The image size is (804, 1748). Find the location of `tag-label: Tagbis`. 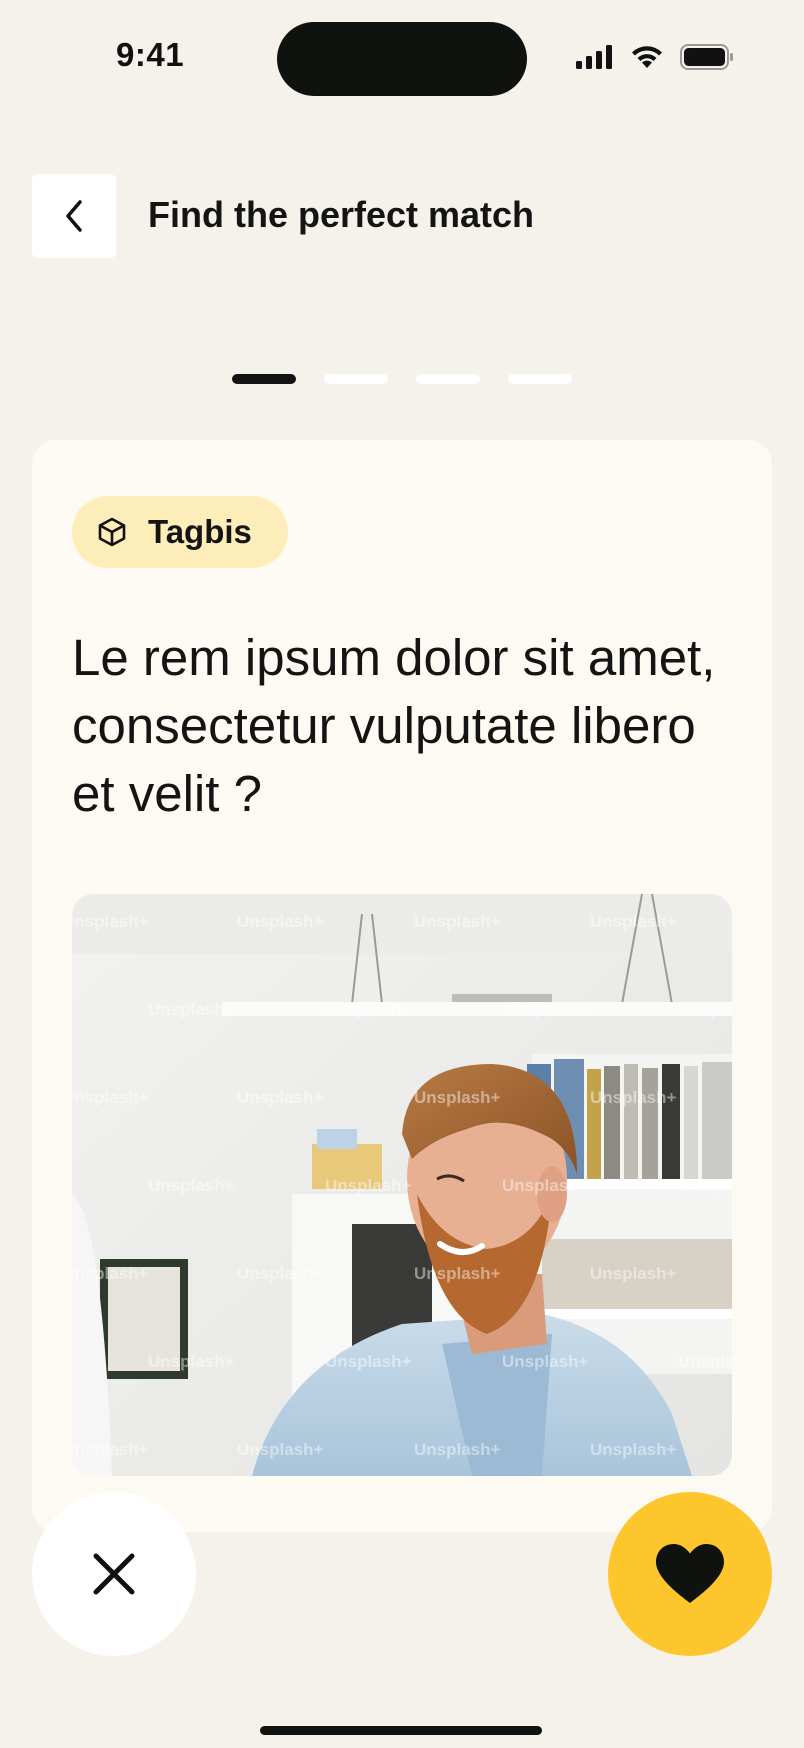

tag-label: Tagbis is located at coordinates (200, 531).